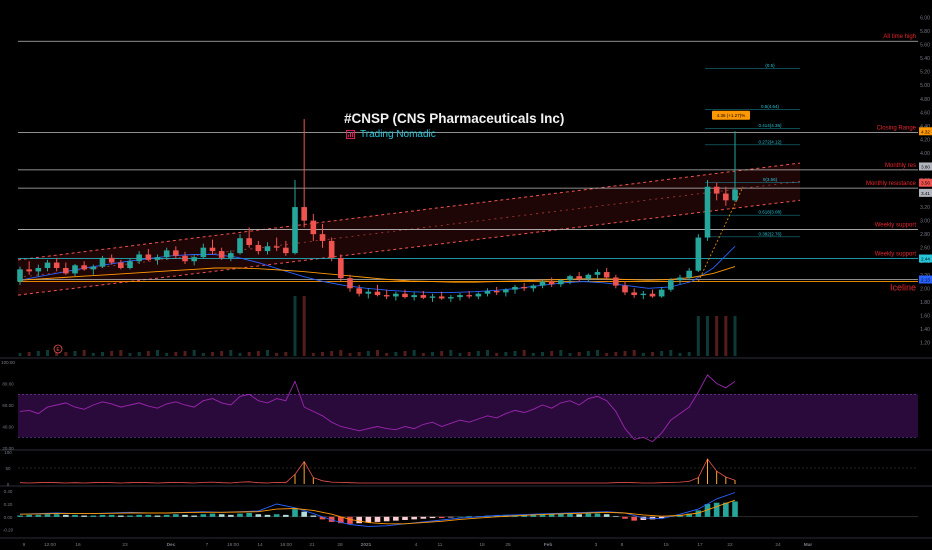 This screenshot has width=932, height=550. What do you see at coordinates (366, 545) in the screenshot?
I see `time-axis-tick: 2021` at bounding box center [366, 545].